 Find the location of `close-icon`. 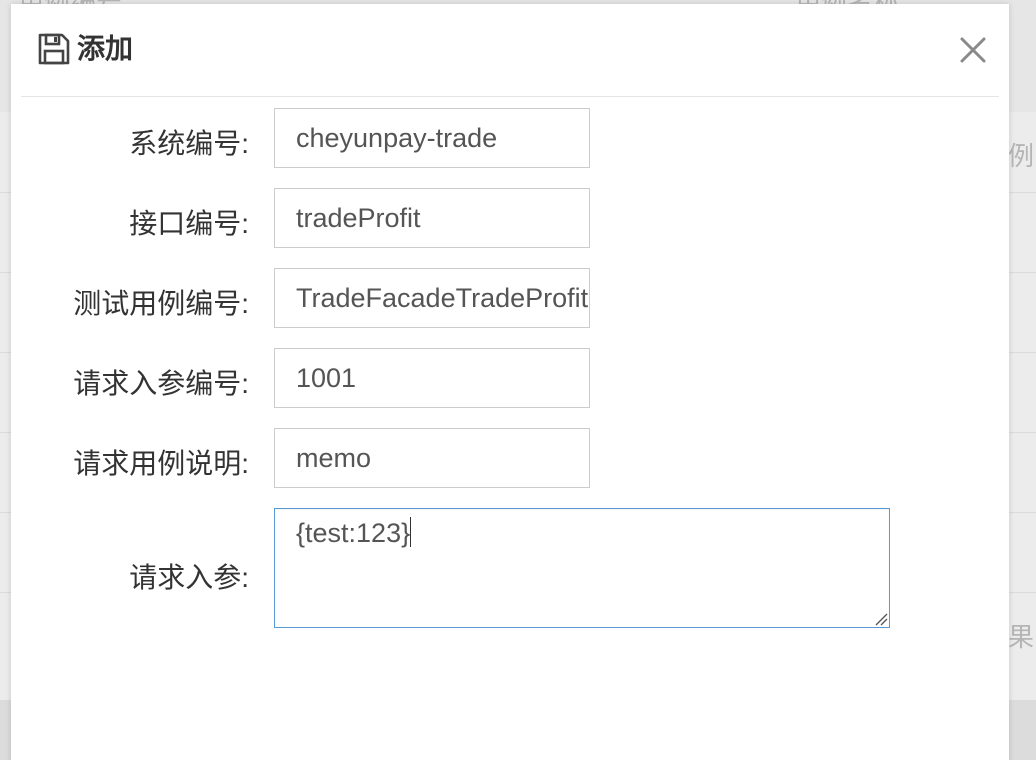

close-icon is located at coordinates (973, 50).